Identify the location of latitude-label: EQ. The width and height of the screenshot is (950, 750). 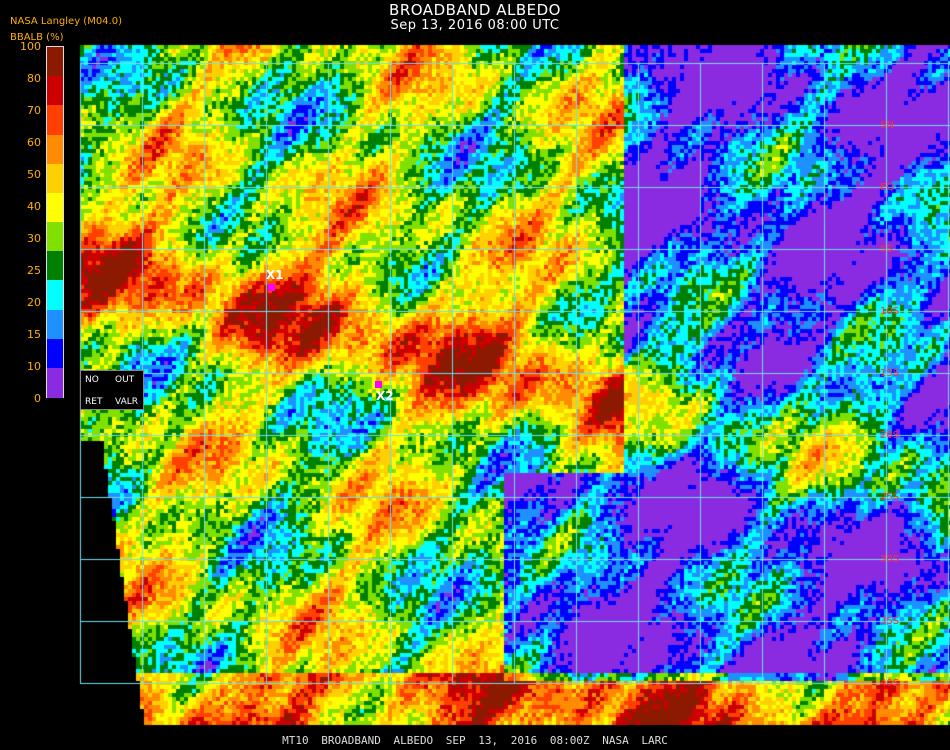
(887, 187).